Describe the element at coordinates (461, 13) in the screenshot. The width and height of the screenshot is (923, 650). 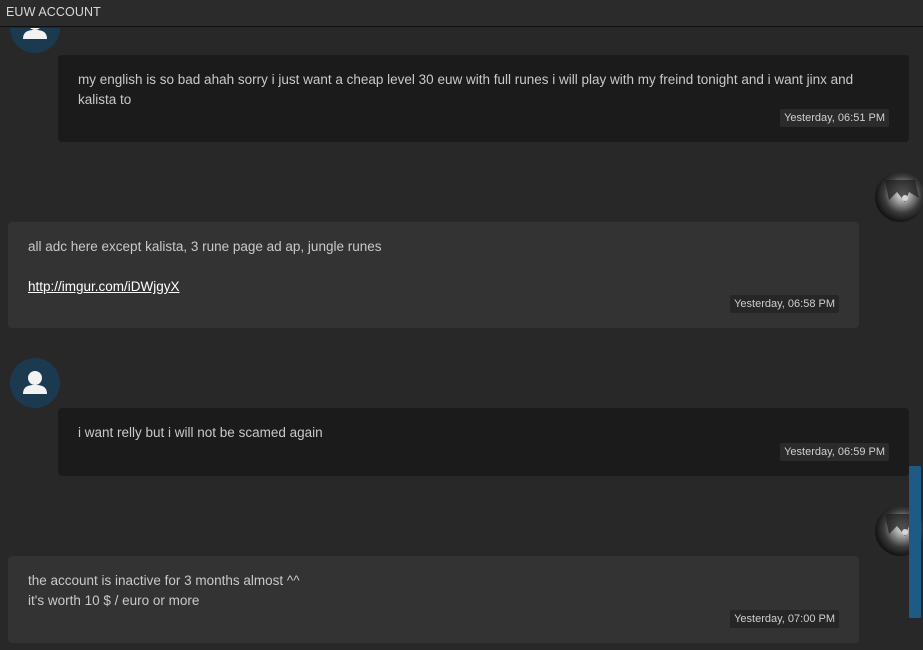
I see `window-title-bar: EUW ACCOUNT` at that location.